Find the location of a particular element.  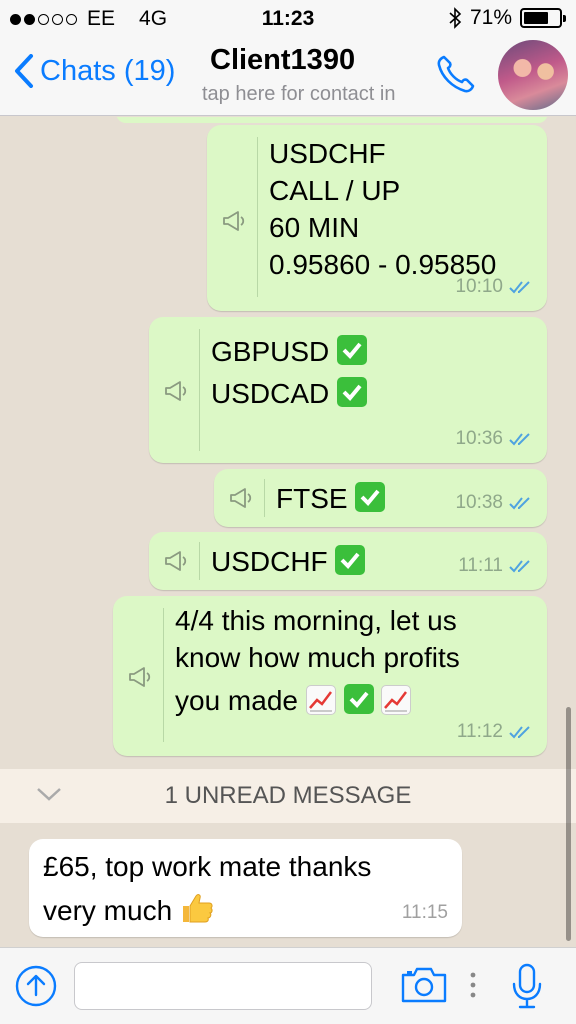

message-line: you made is located at coordinates (317, 700).